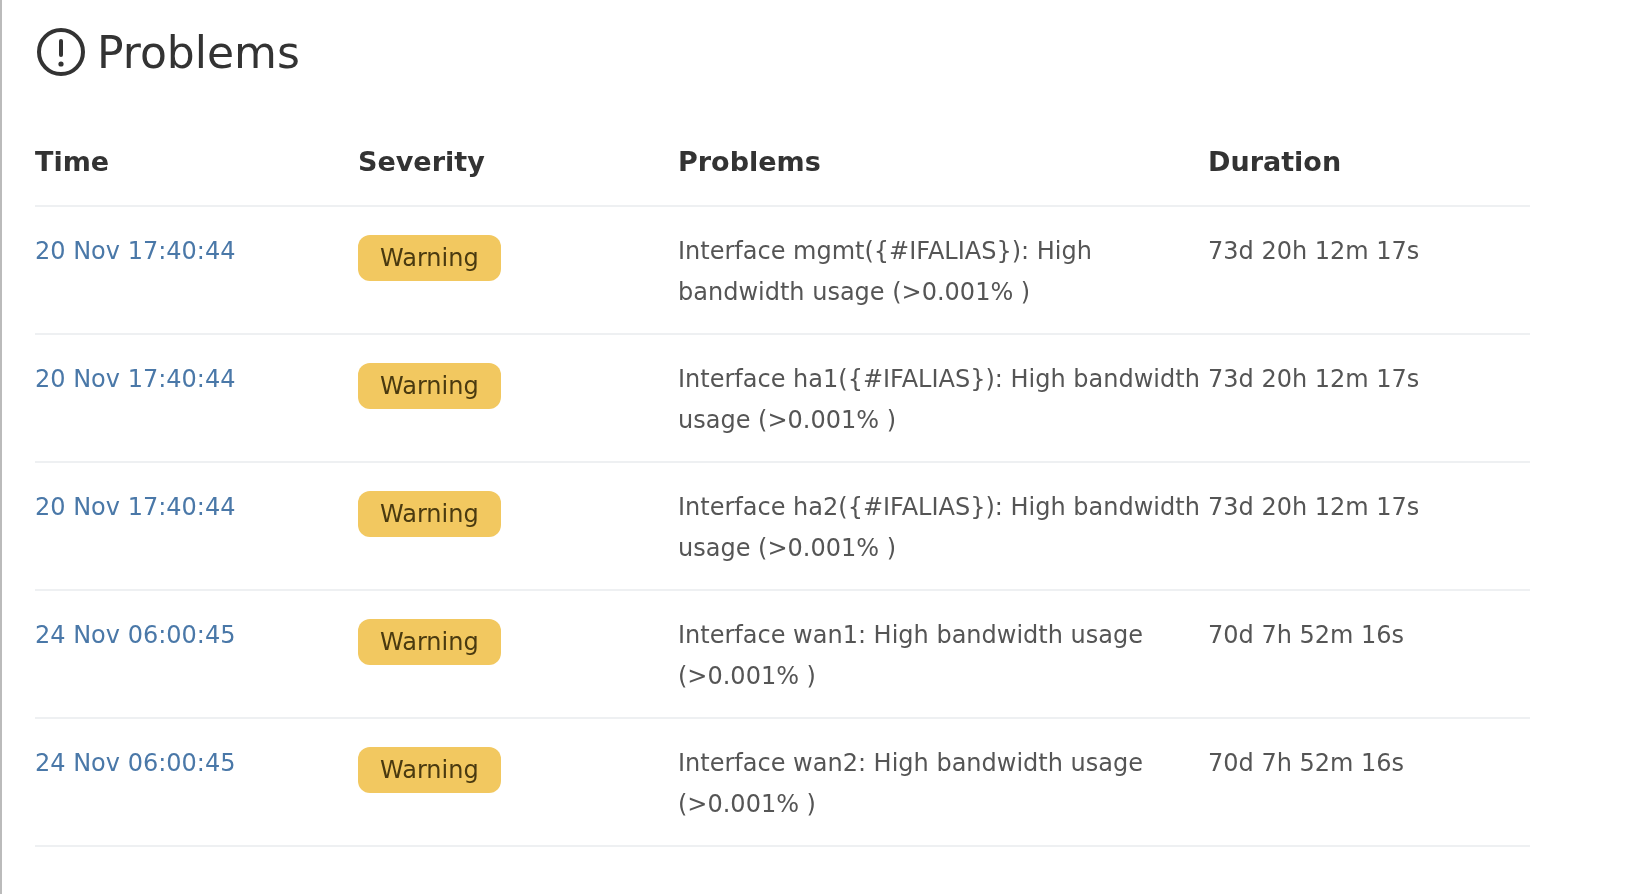 This screenshot has height=894, width=1632. I want to click on problem-text: Interface ha1({#IFALIAS}): High bandwidth usage (>0.001% ), so click(939, 400).